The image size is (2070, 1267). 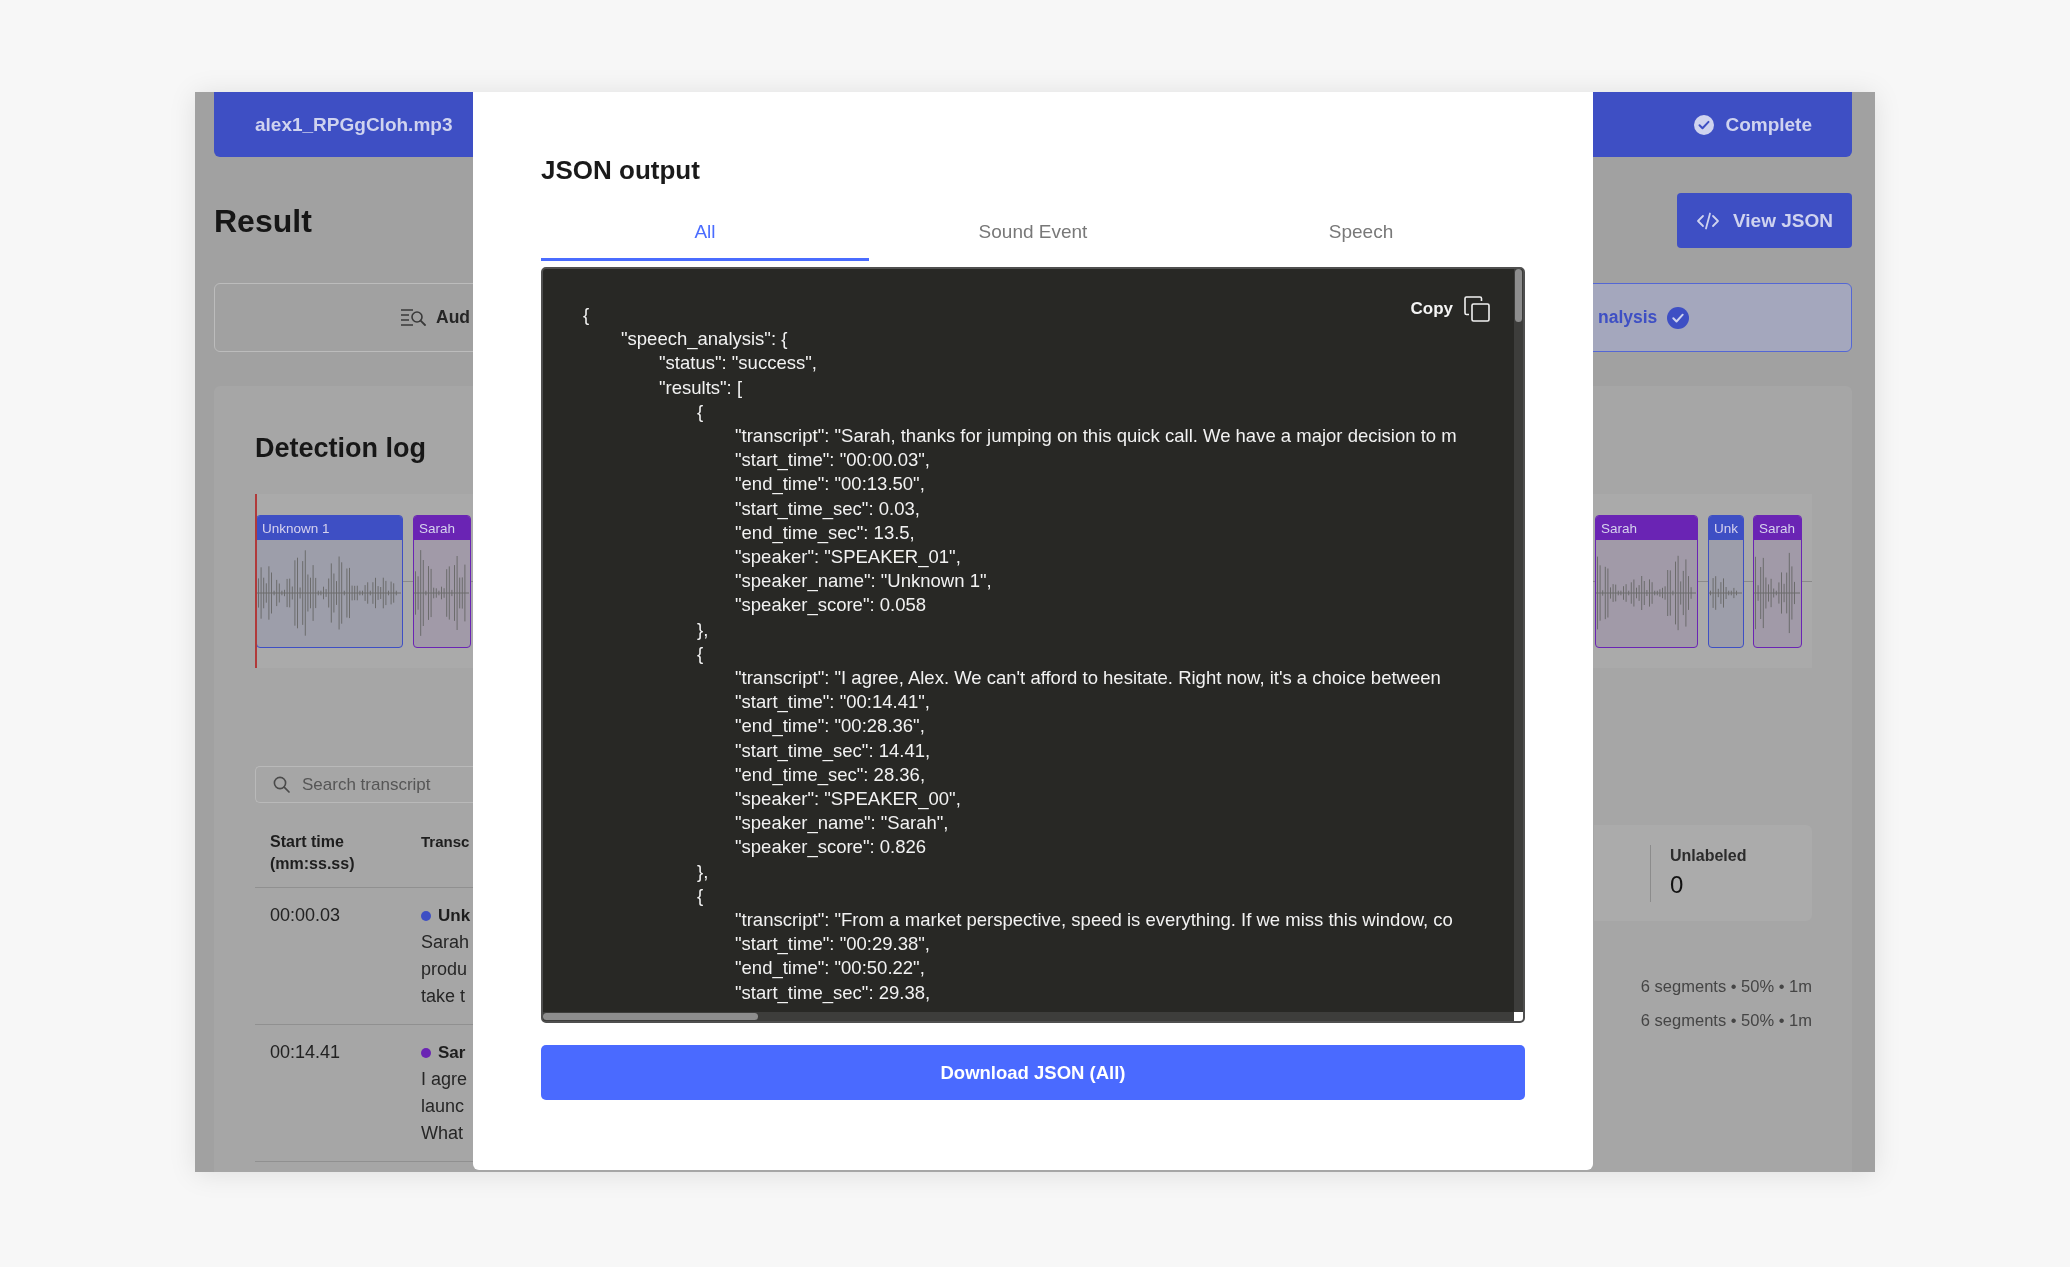 I want to click on copy-icon, so click(x=1477, y=309).